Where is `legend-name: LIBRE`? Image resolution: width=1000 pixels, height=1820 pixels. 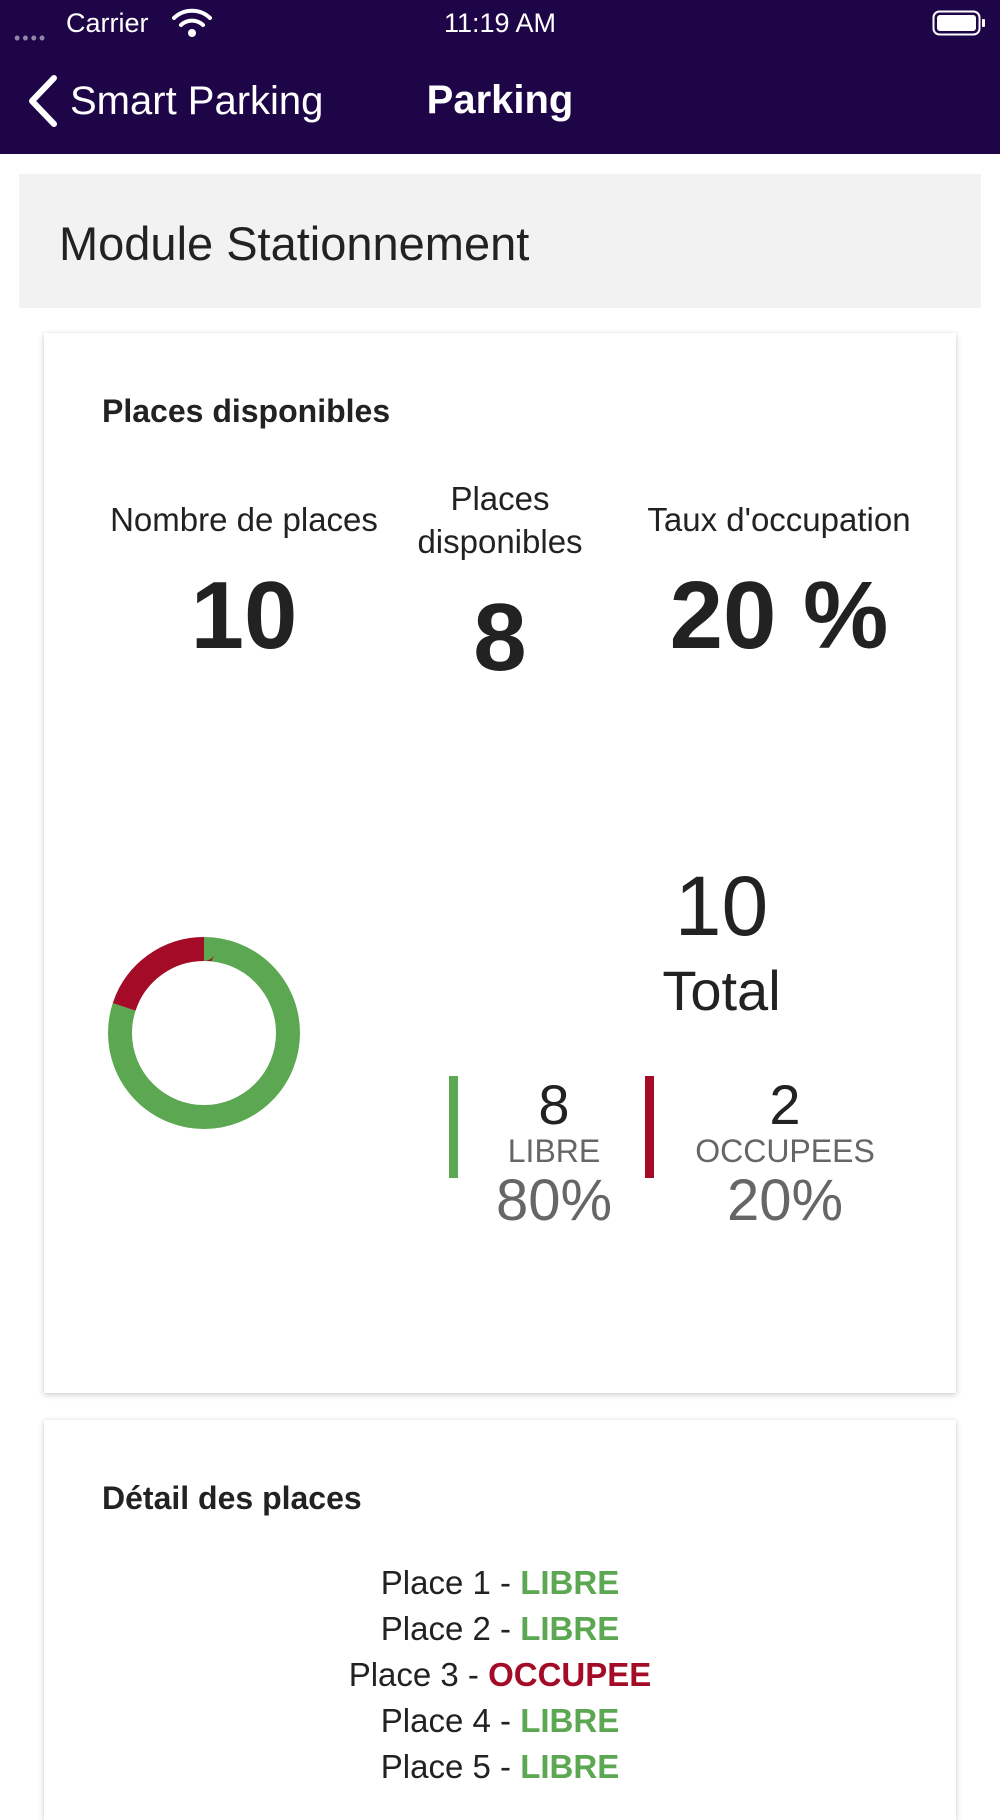
legend-name: LIBRE is located at coordinates (554, 1151).